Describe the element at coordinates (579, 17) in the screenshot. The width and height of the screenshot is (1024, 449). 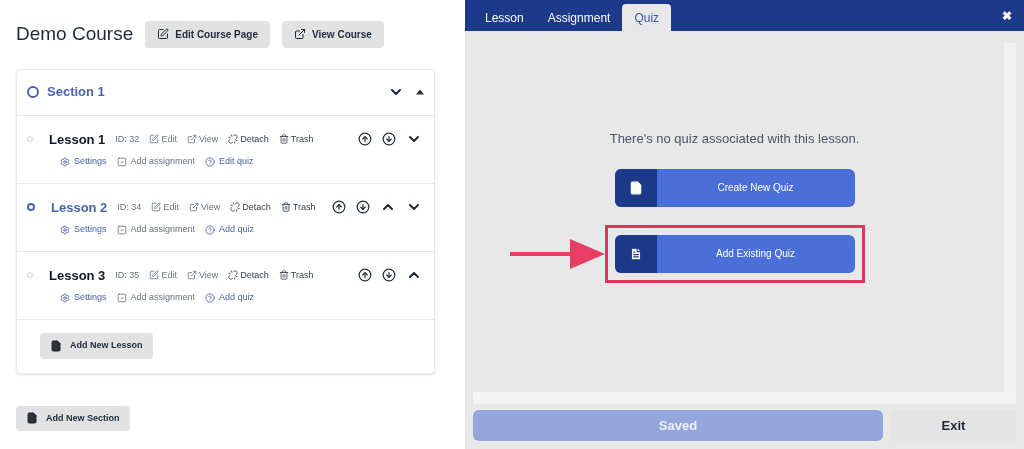
I see `dialog-tab: Assignment` at that location.